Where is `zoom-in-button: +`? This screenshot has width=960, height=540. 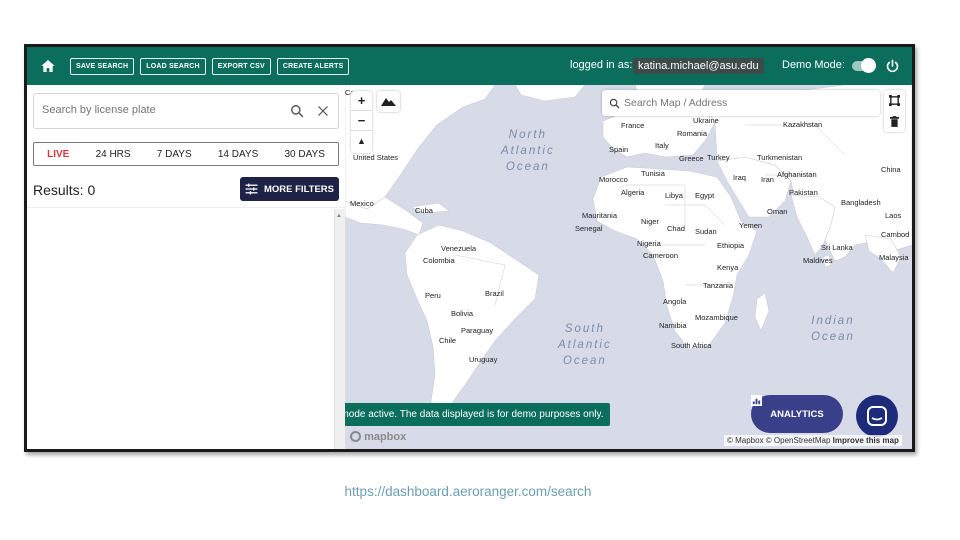
zoom-in-button: + is located at coordinates (361, 101).